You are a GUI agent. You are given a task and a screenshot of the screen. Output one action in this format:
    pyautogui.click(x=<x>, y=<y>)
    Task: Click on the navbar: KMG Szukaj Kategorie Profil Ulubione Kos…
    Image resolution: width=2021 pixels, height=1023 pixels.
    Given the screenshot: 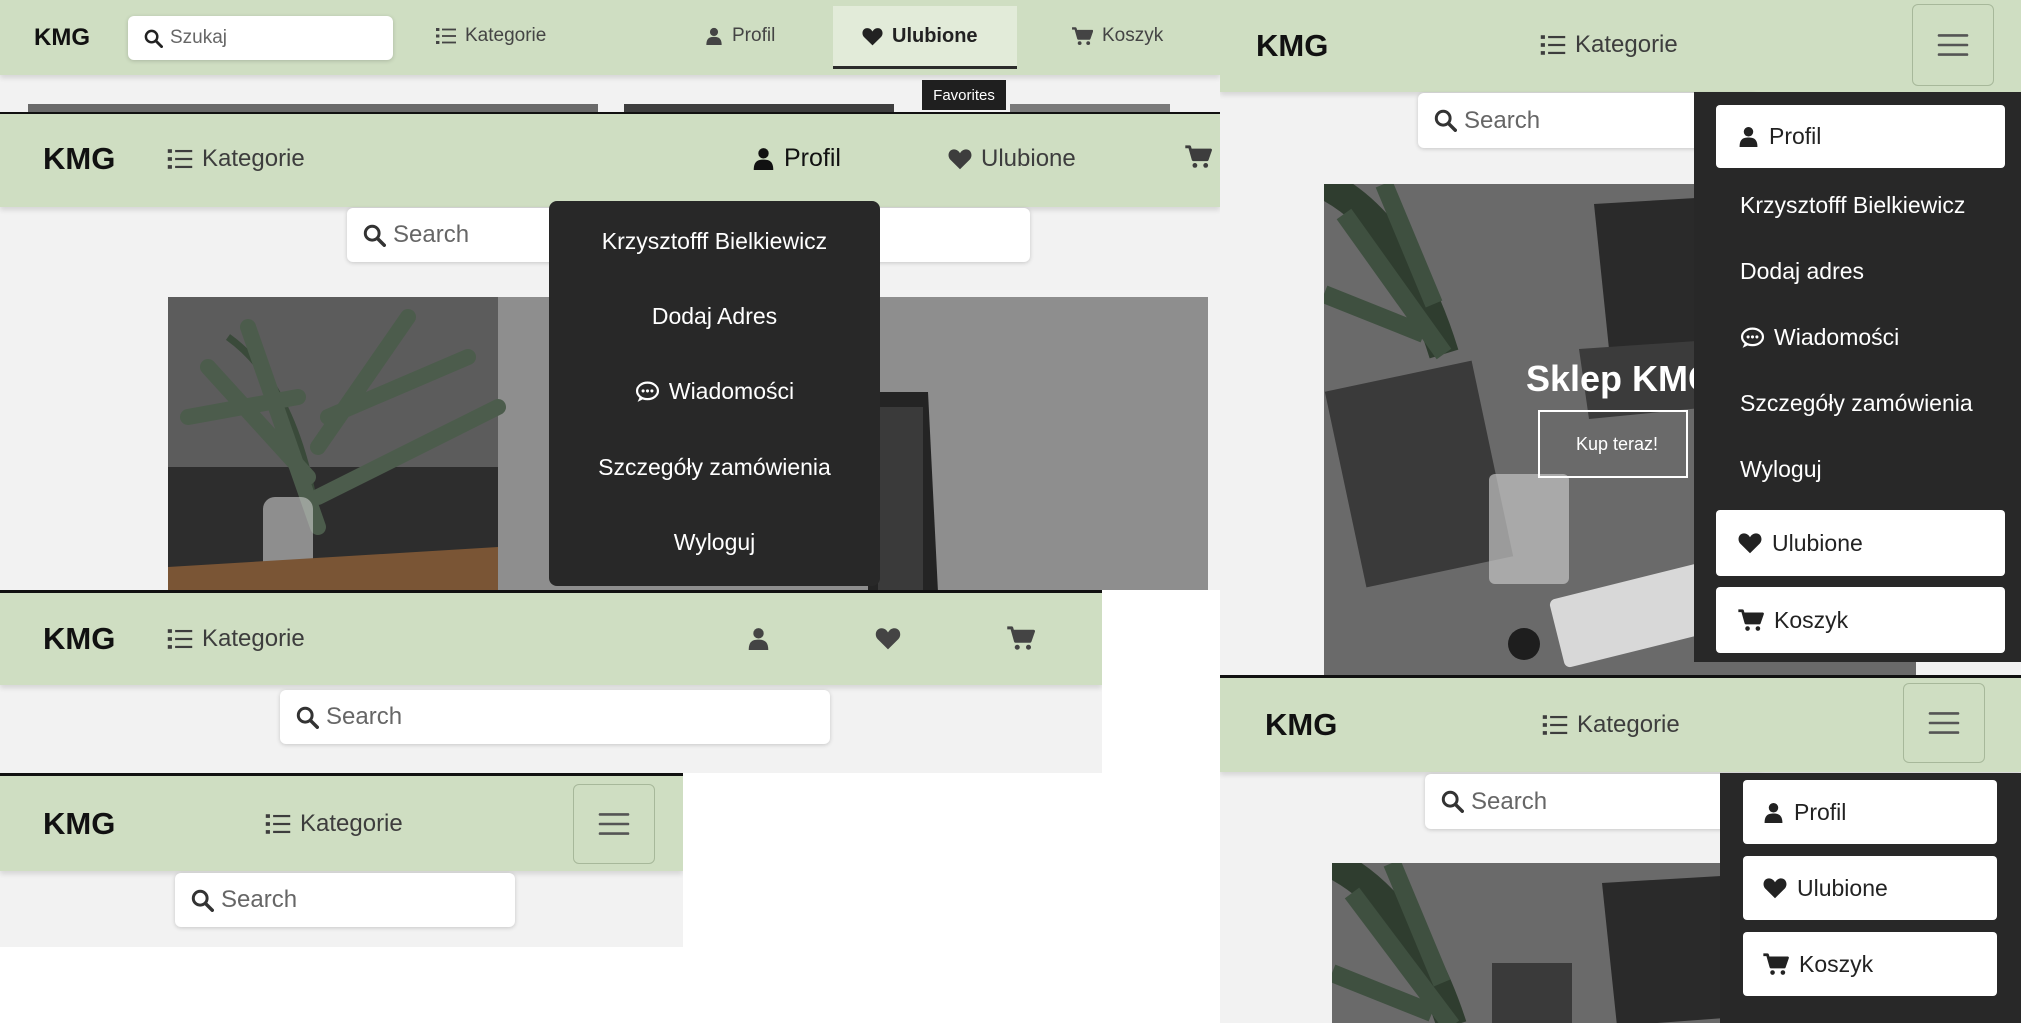 What is the action you would take?
    pyautogui.click(x=610, y=37)
    